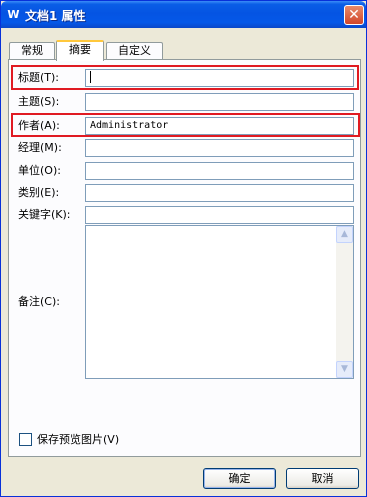  Describe the element at coordinates (239, 478) in the screenshot. I see `ok-button: 确定` at that location.